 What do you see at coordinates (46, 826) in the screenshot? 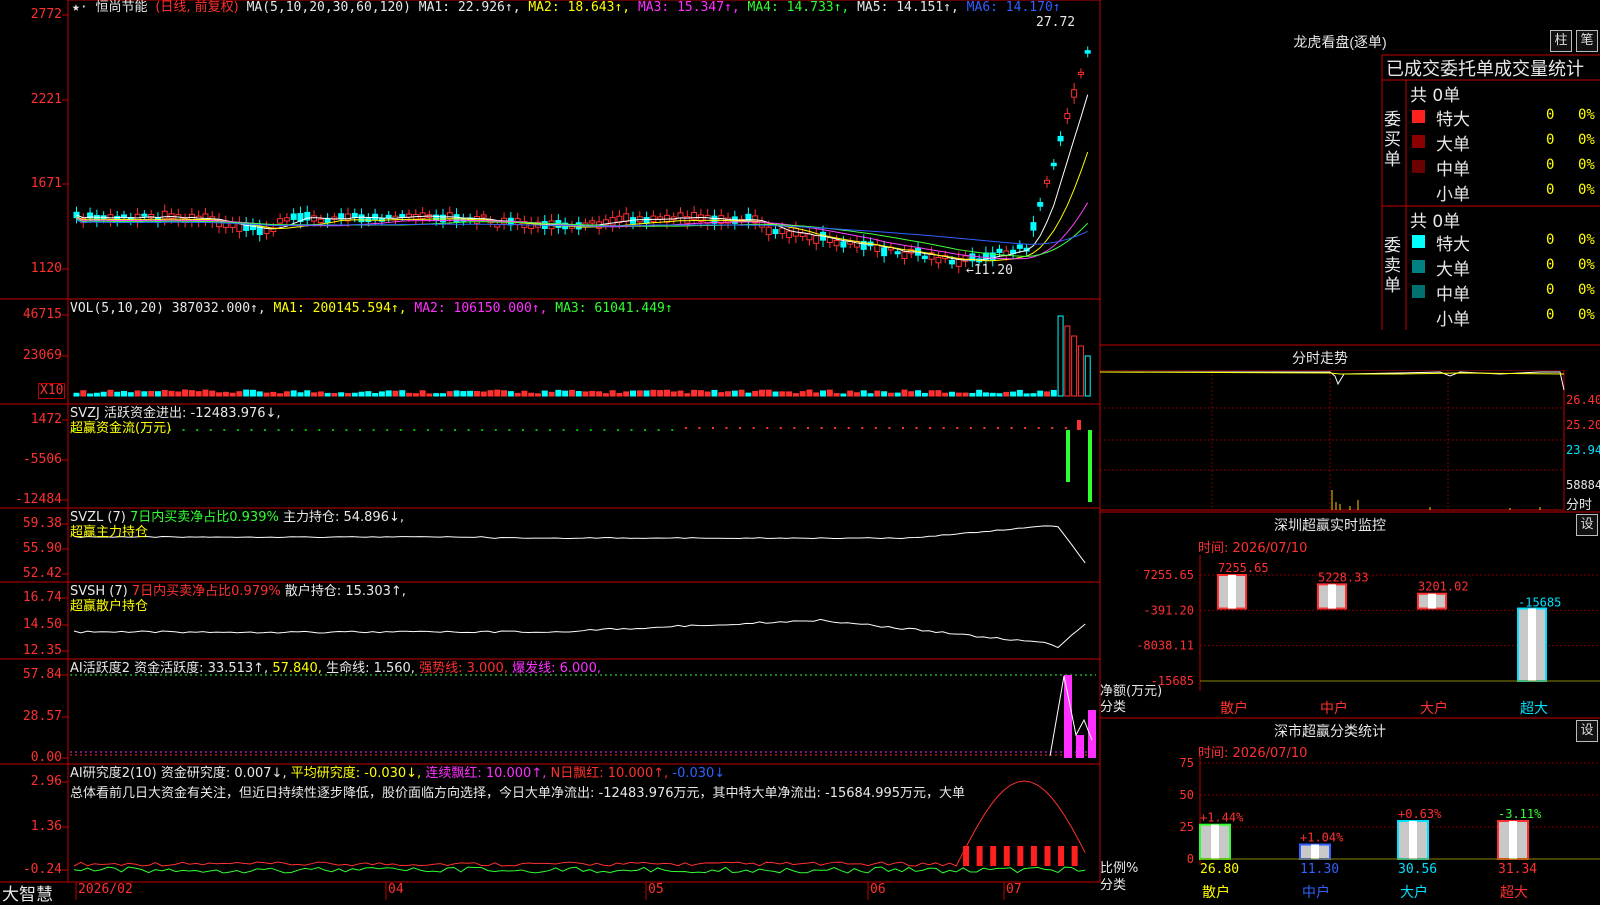
I see `ai2-tick: 1.36` at bounding box center [46, 826].